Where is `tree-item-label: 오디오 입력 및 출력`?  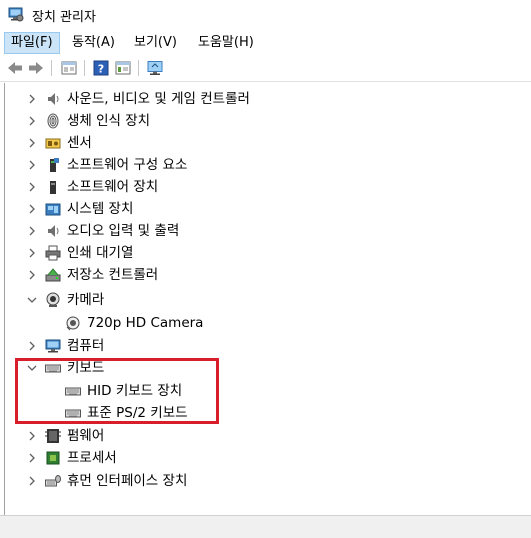
tree-item-label: 오디오 입력 및 출력 is located at coordinates (123, 231).